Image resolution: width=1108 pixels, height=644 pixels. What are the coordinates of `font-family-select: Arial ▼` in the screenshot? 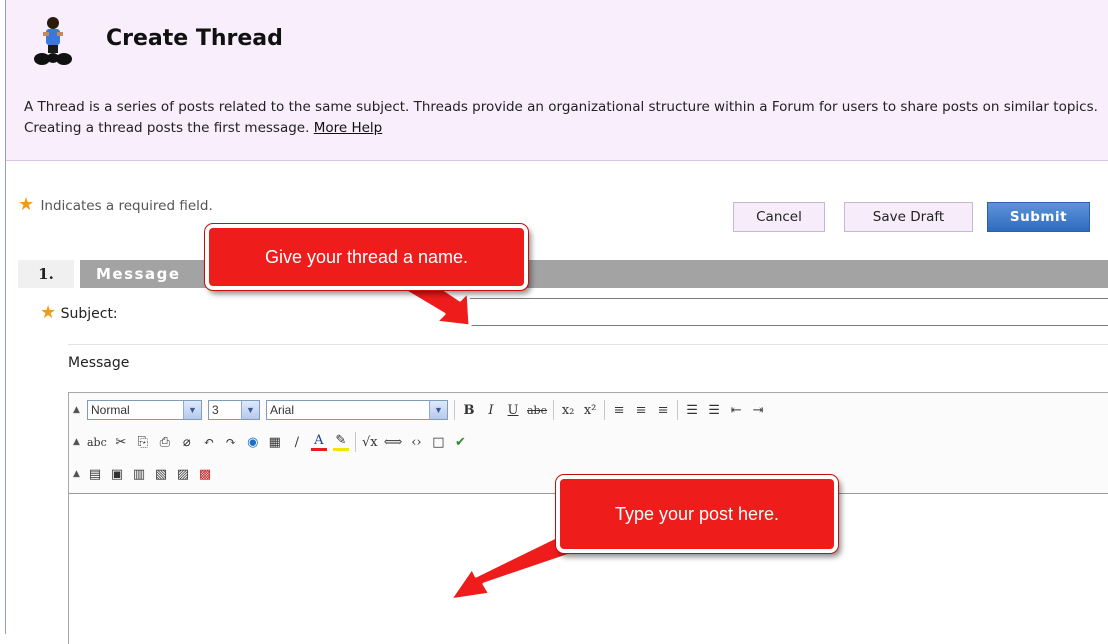 It's located at (357, 410).